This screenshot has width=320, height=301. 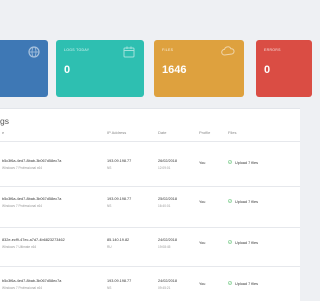 I want to click on row-1-time: 12:09:01, so click(x=164, y=168).